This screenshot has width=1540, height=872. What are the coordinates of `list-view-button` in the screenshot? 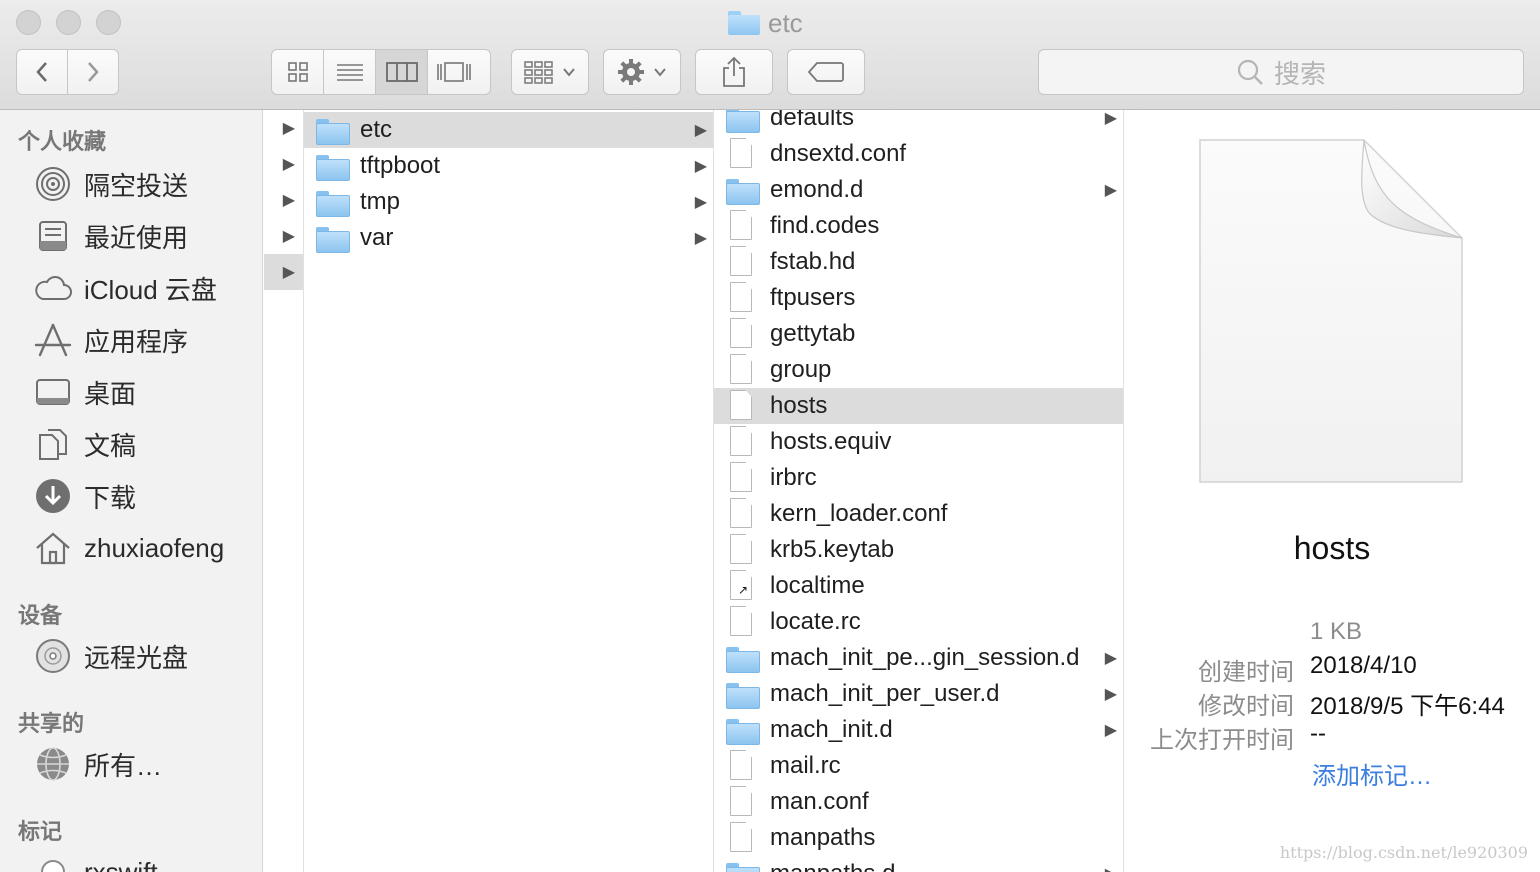 It's located at (350, 72).